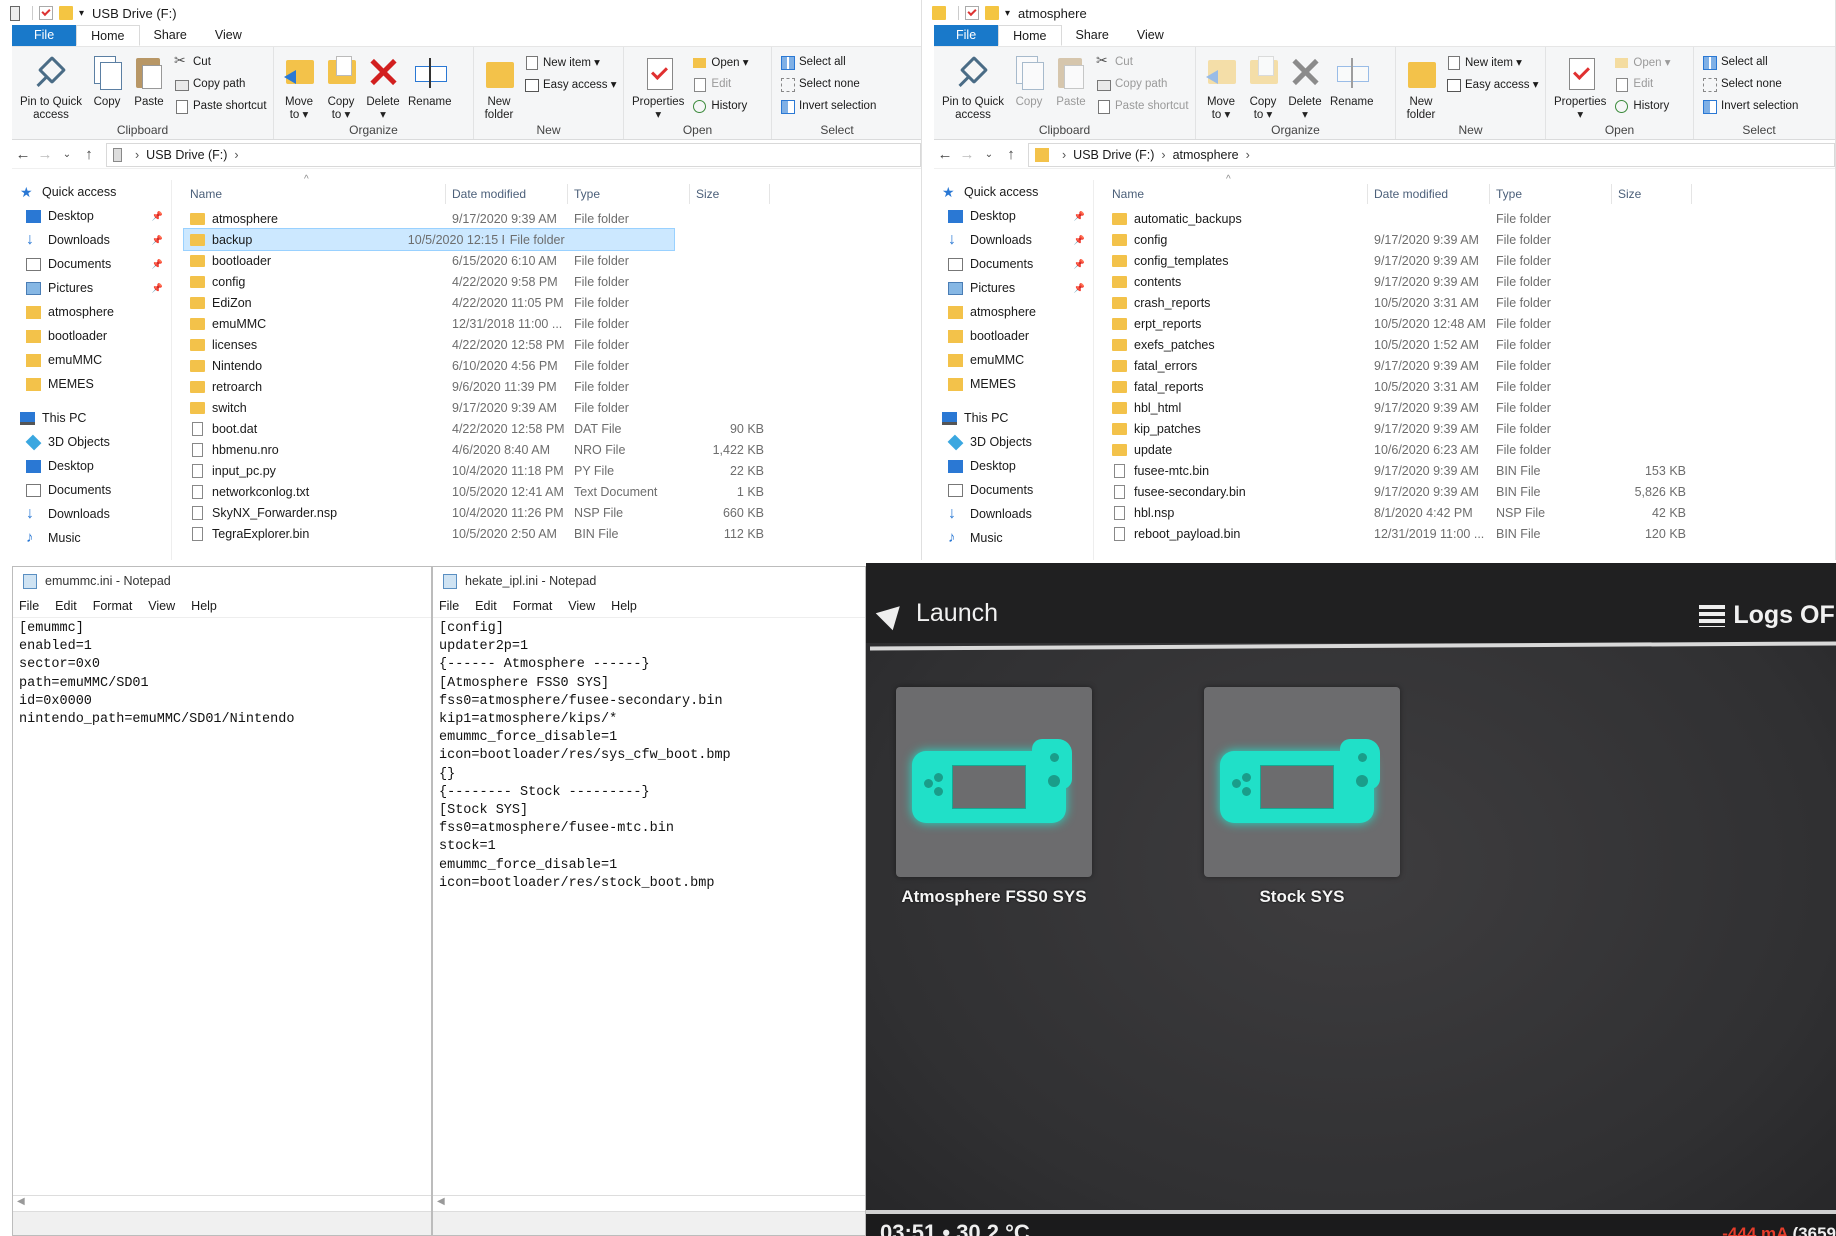  Describe the element at coordinates (1470, 407) in the screenshot. I see `file-row: hbl_html 9/17/2020 9:39 AM File folder` at that location.